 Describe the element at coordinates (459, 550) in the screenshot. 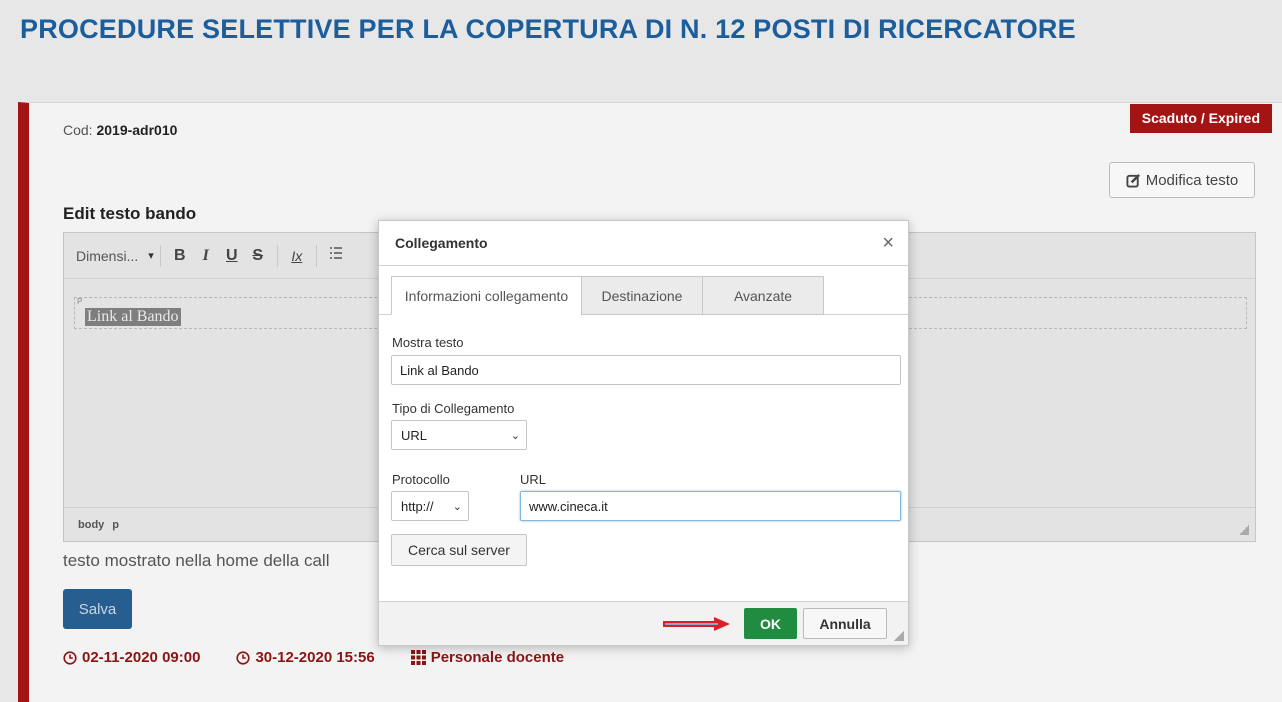

I see `browse-server-button: Cerca sul server` at that location.